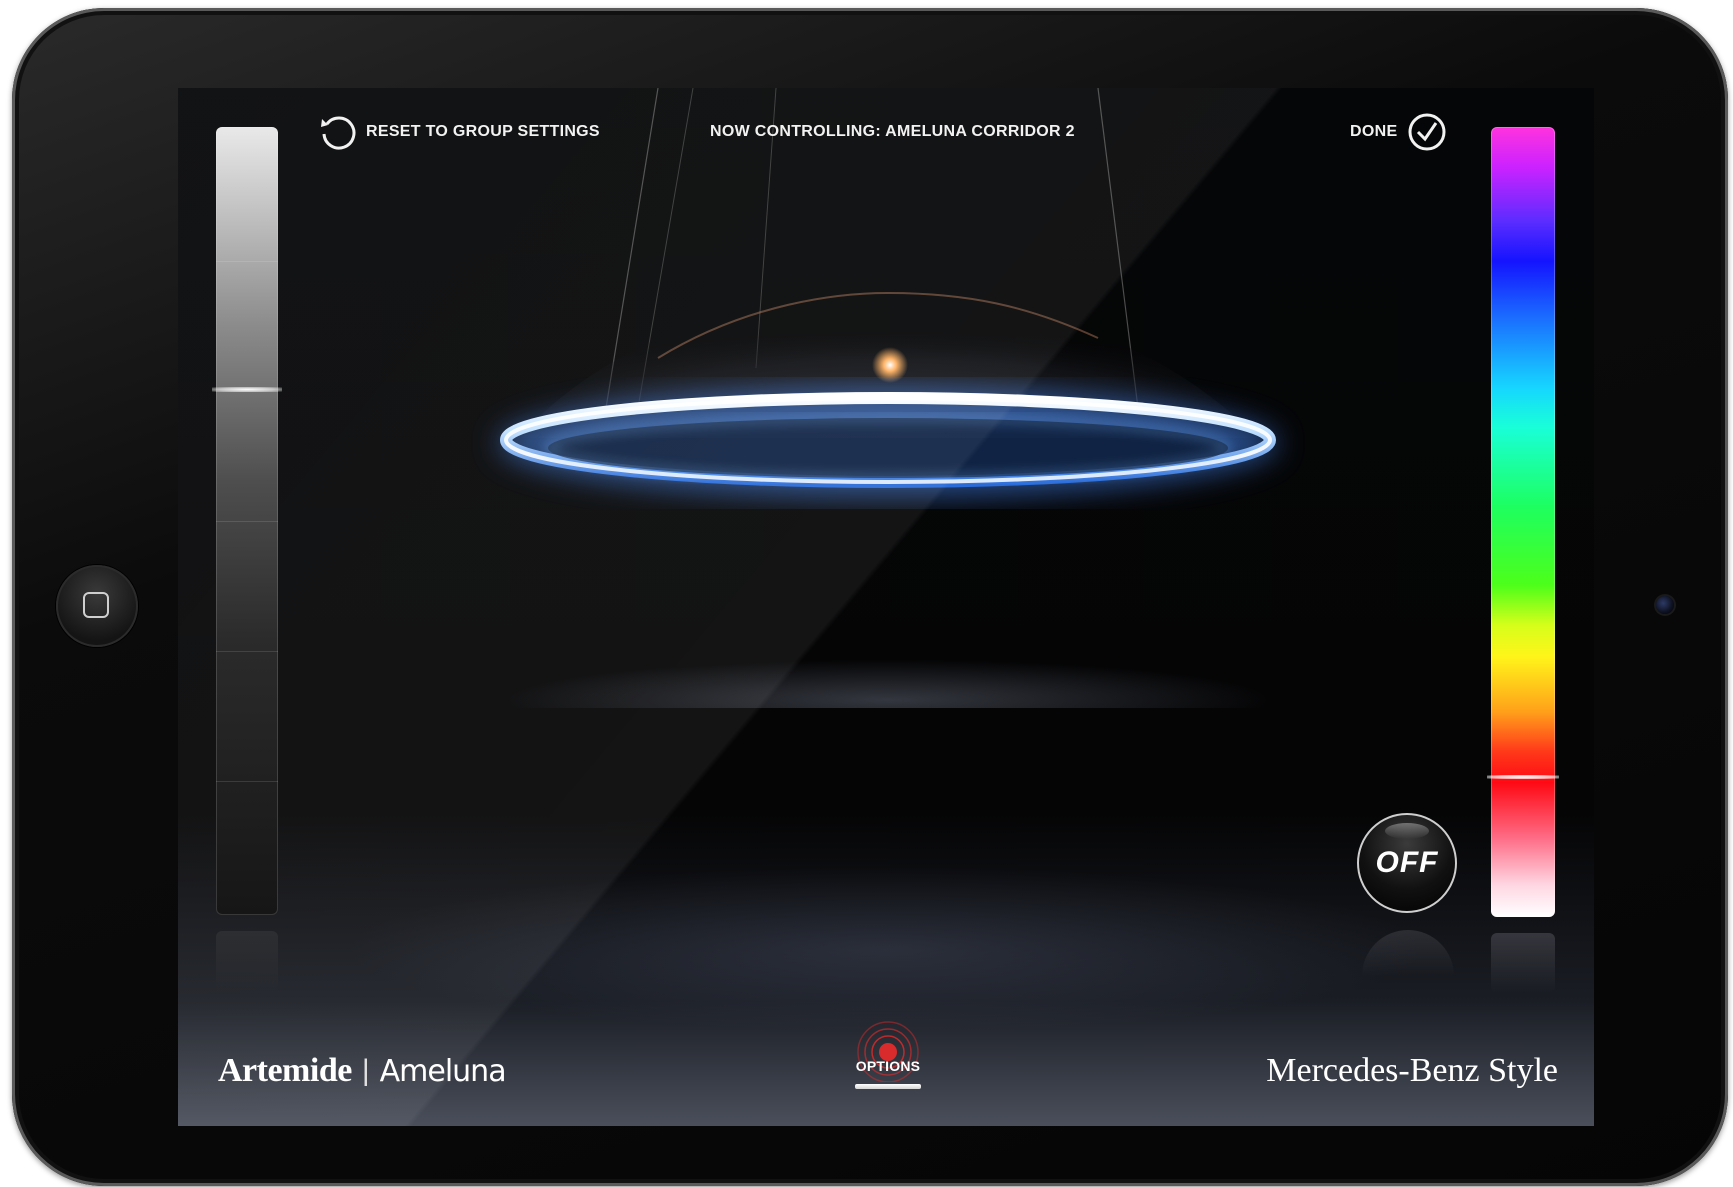 This screenshot has height=1187, width=1733. What do you see at coordinates (247, 961) in the screenshot?
I see `brightness-slider-reflection` at bounding box center [247, 961].